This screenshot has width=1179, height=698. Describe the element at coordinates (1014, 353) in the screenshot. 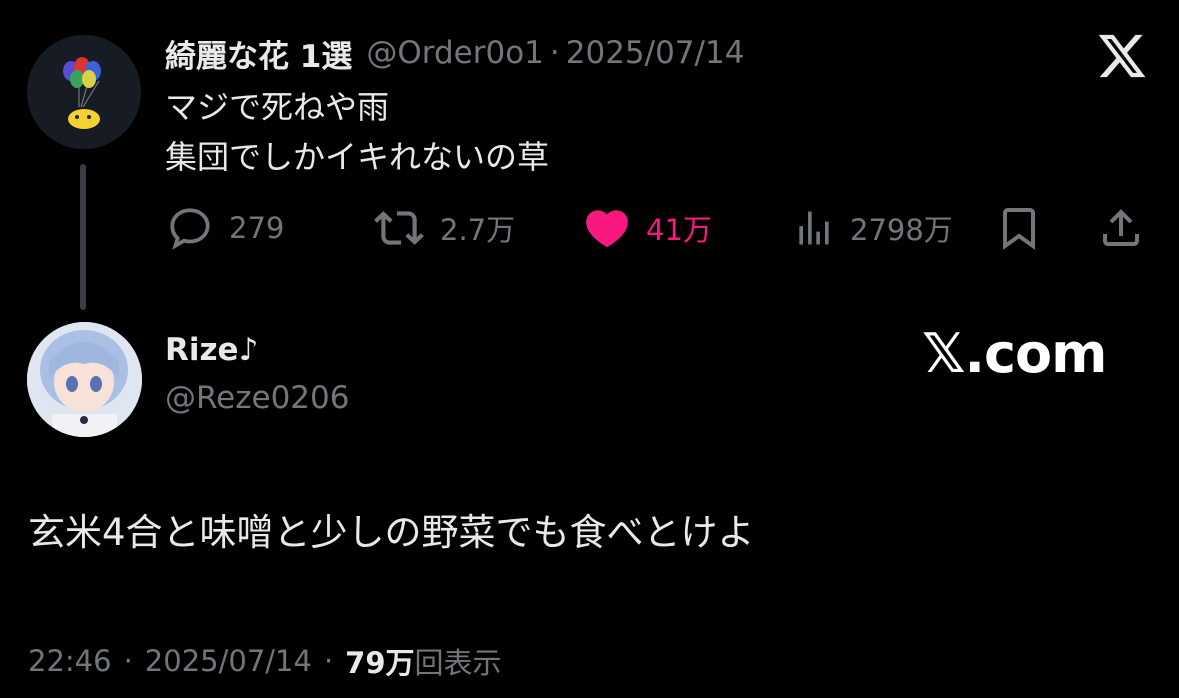

I see `x-com-watermark: 𝕏.com` at that location.